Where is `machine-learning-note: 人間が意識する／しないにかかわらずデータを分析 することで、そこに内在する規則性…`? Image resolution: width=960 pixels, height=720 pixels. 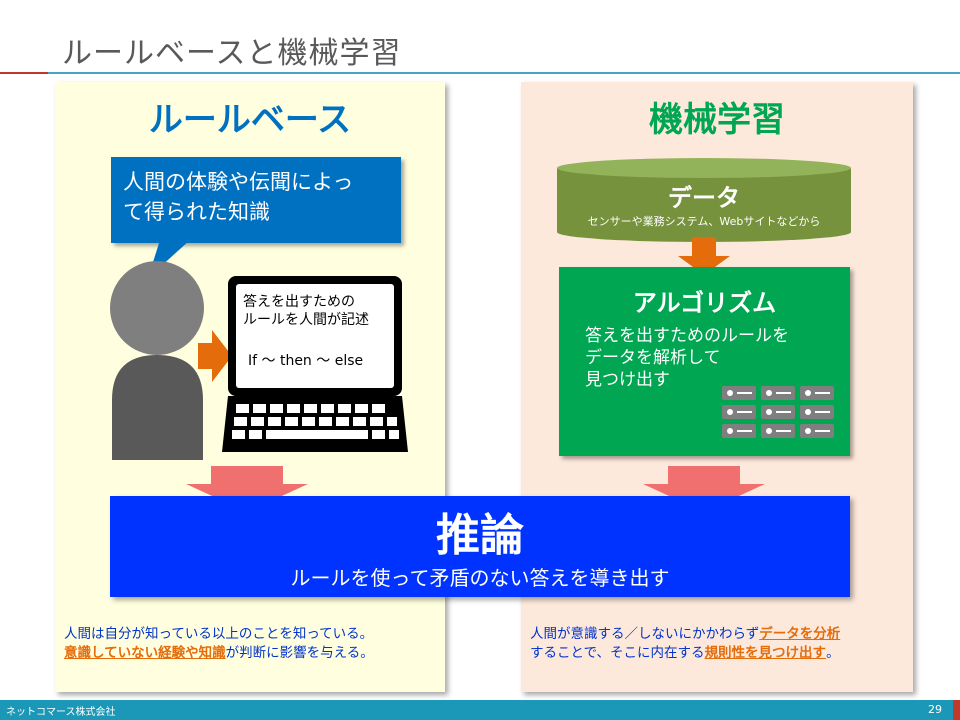
machine-learning-note: 人間が意識する／しないにかかわらずデータを分析 することで、そこに内在する規則性… is located at coordinates (719, 644).